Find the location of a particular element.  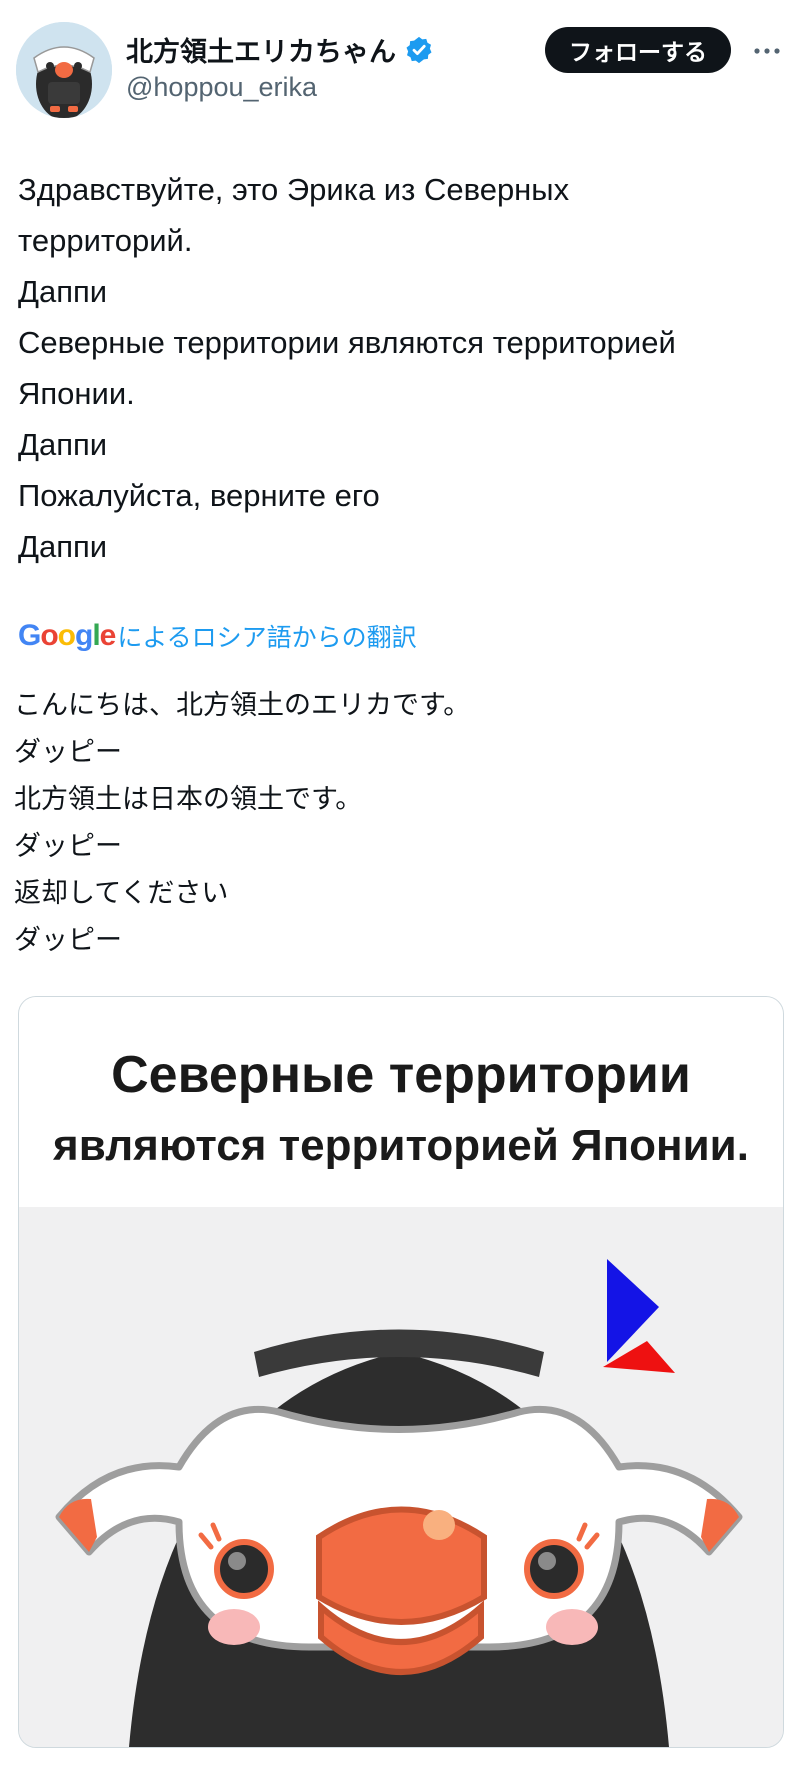

display-name-row: 北方領土エリカちゃん is located at coordinates (280, 49).